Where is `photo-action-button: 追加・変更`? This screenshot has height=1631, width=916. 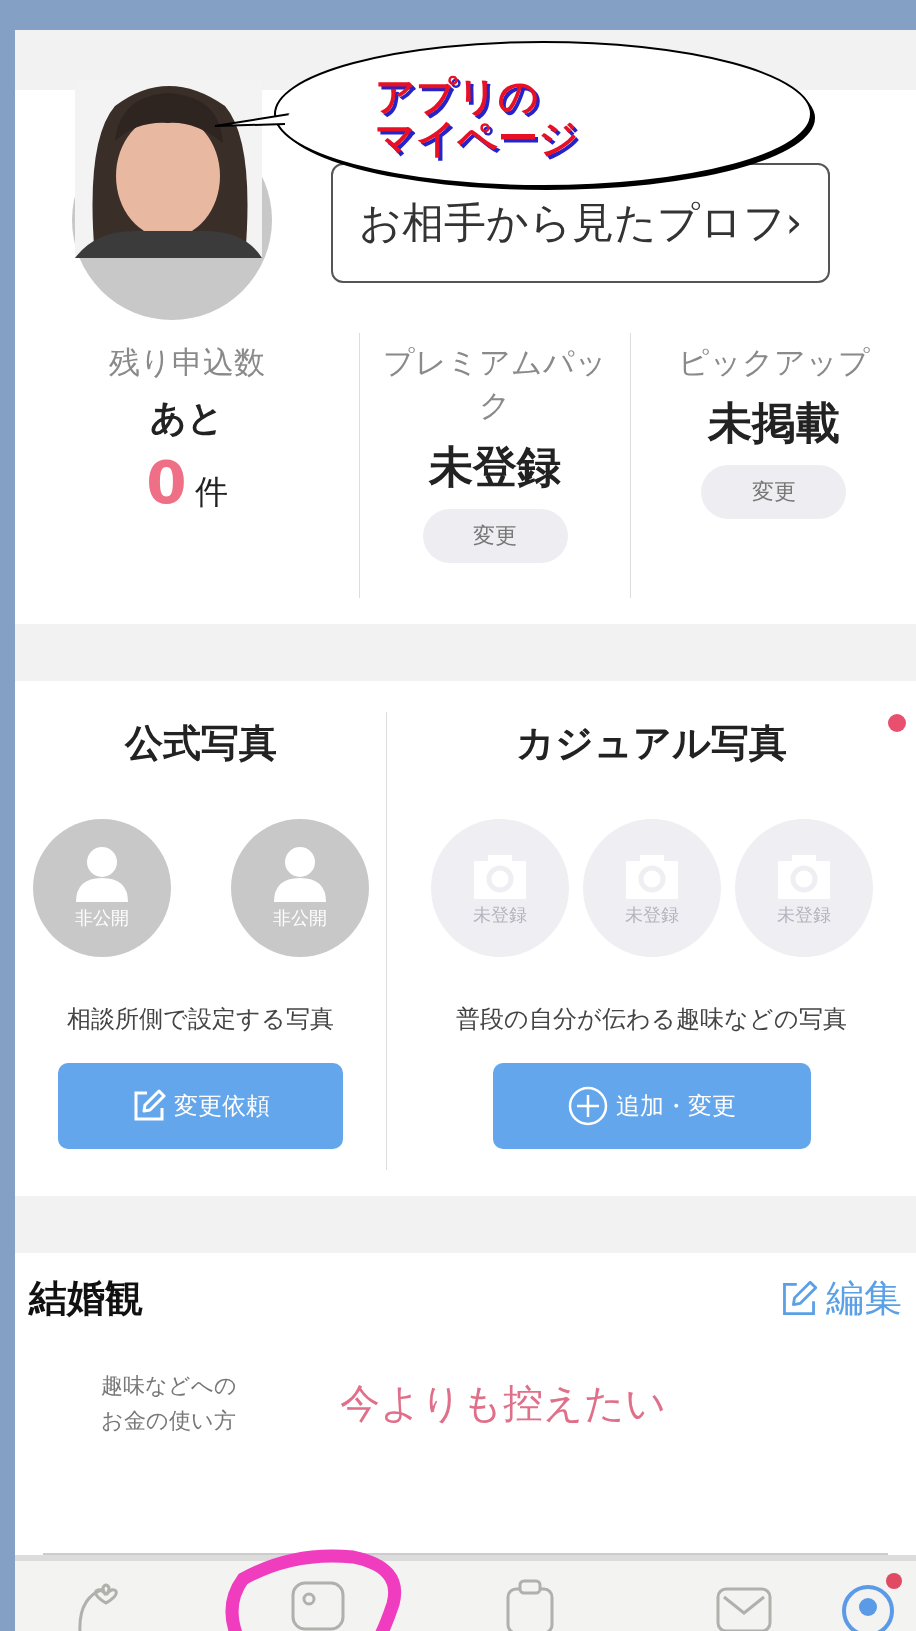
photo-action-button: 追加・変更 is located at coordinates (651, 1106).